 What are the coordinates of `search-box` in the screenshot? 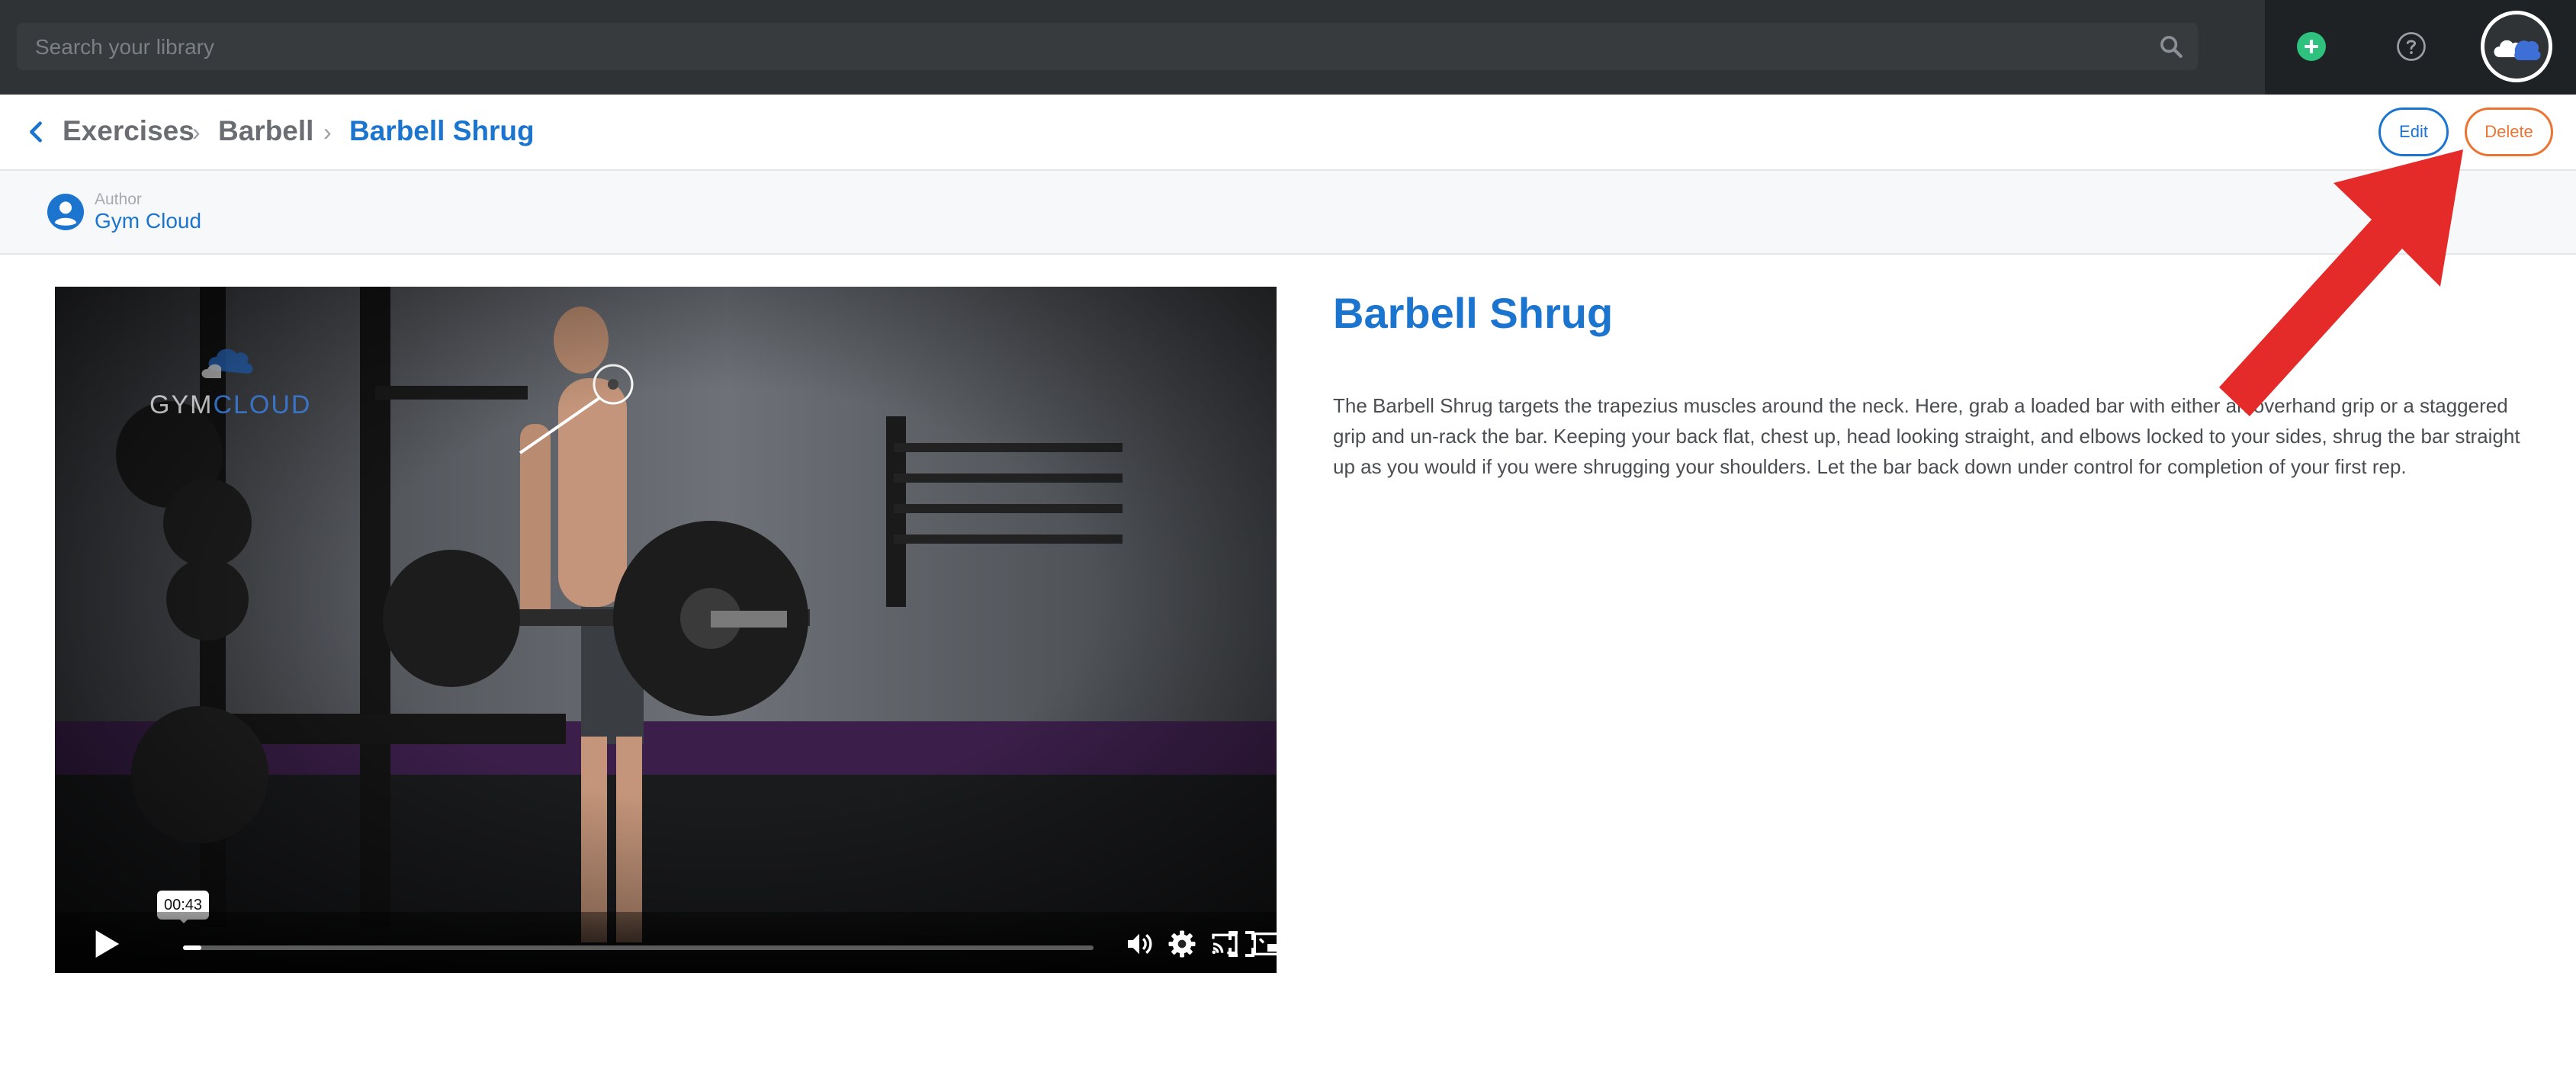 It's located at (1107, 47).